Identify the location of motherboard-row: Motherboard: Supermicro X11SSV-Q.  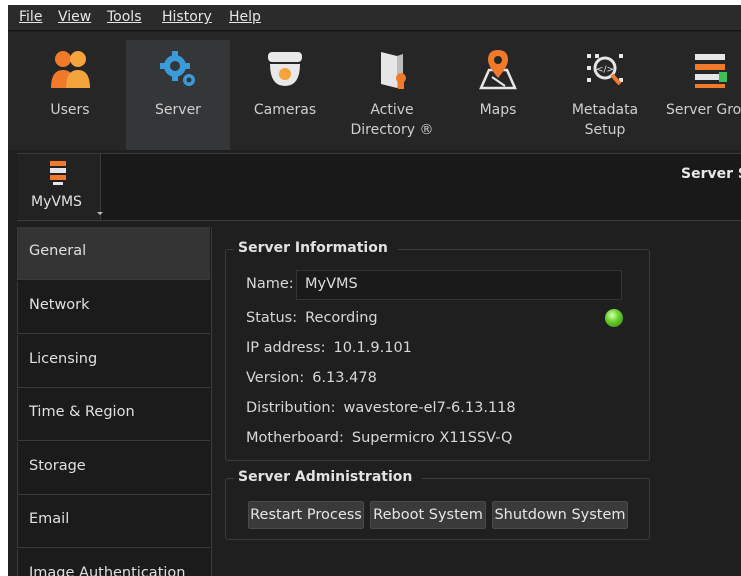
(379, 438).